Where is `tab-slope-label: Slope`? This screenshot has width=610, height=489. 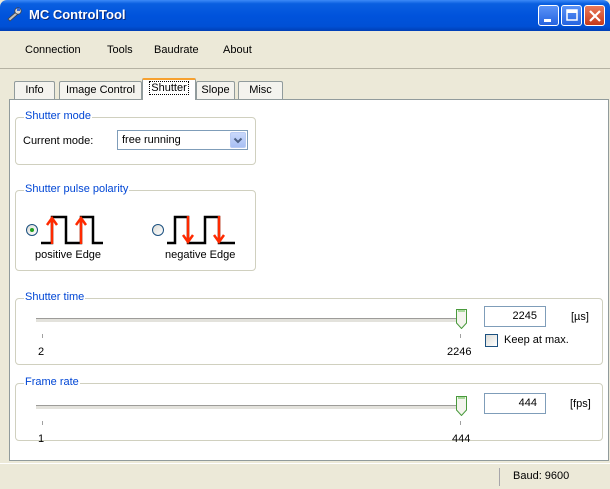 tab-slope-label: Slope is located at coordinates (215, 90).